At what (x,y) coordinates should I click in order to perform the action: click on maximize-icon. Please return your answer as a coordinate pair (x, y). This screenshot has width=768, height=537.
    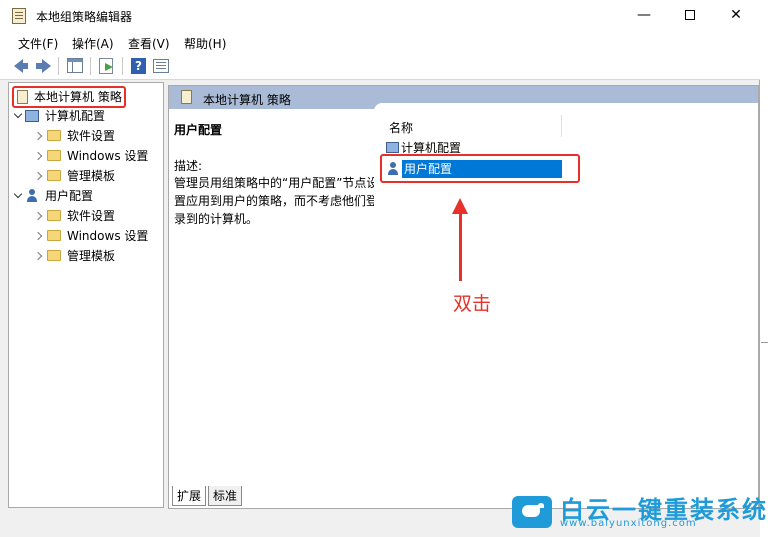
    Looking at the image, I should click on (690, 15).